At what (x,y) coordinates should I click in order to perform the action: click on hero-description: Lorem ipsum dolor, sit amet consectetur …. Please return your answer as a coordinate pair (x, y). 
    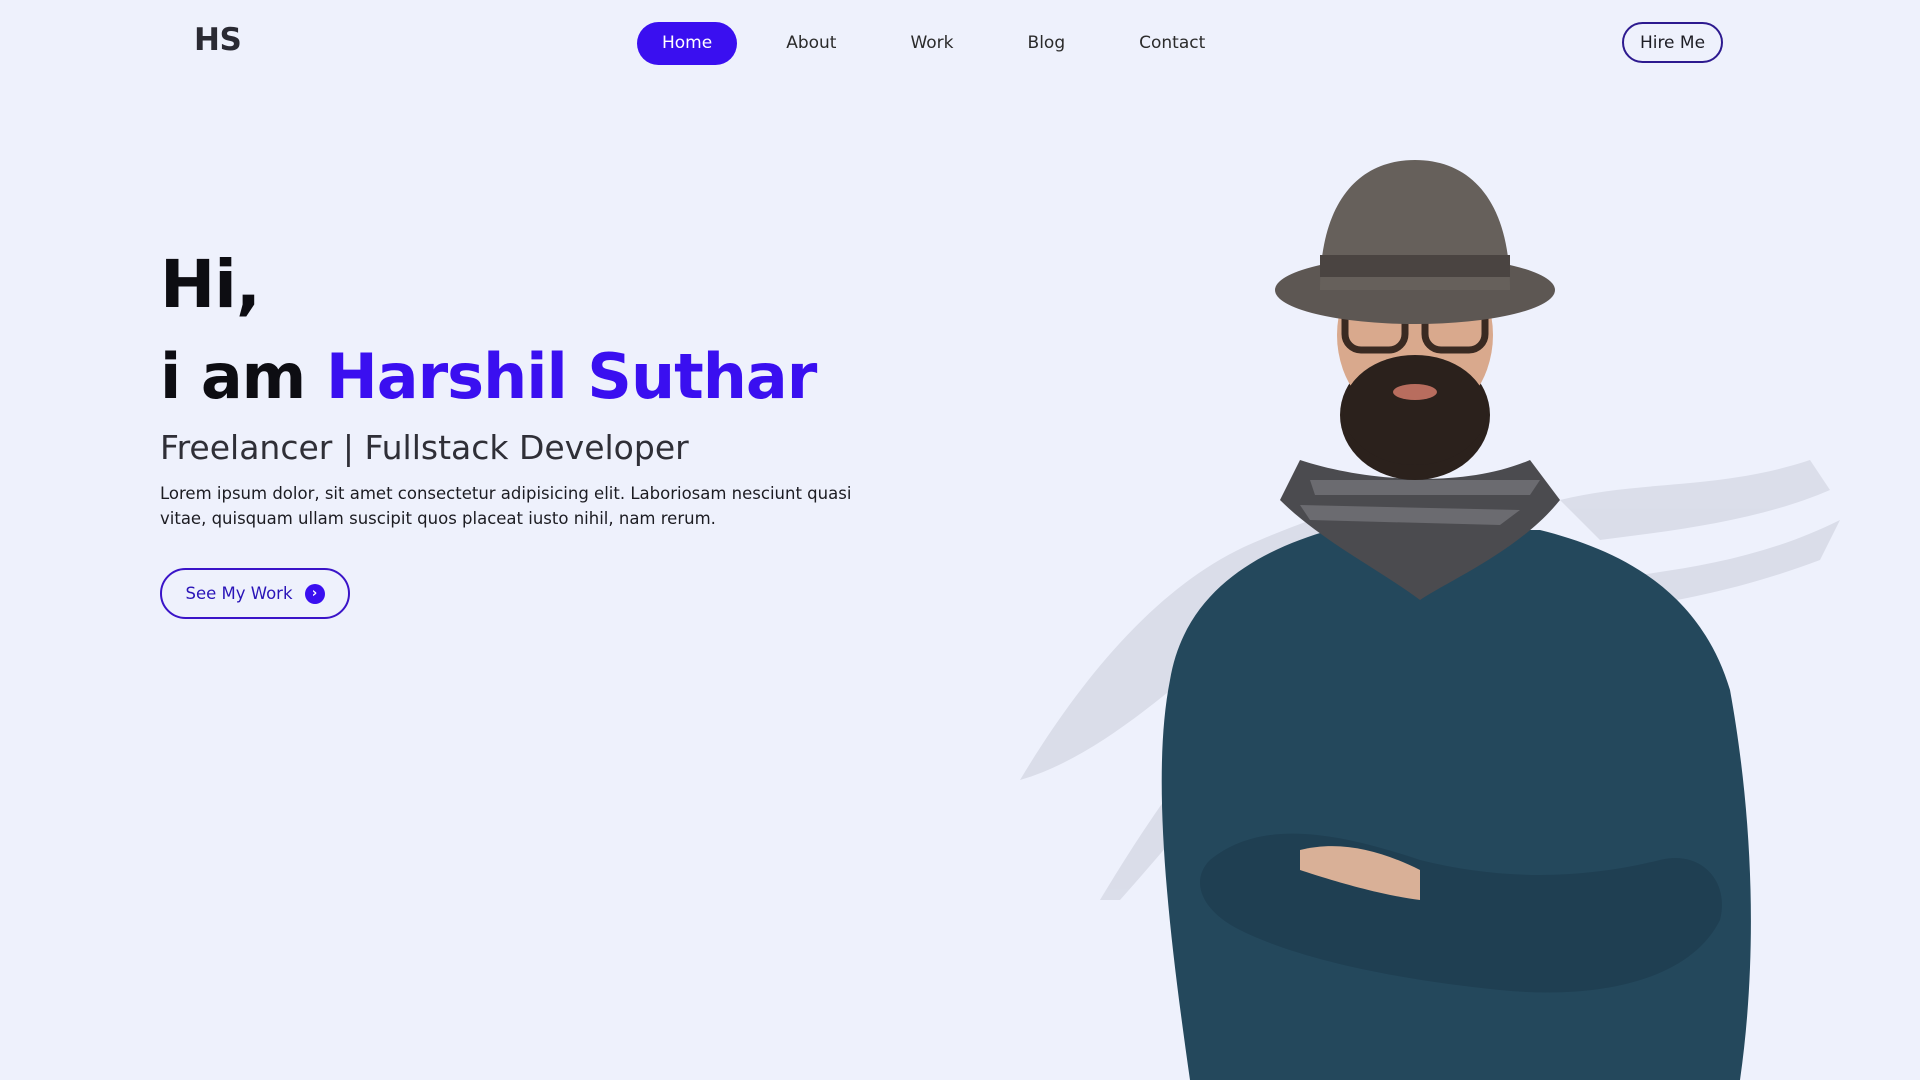
    Looking at the image, I should click on (506, 506).